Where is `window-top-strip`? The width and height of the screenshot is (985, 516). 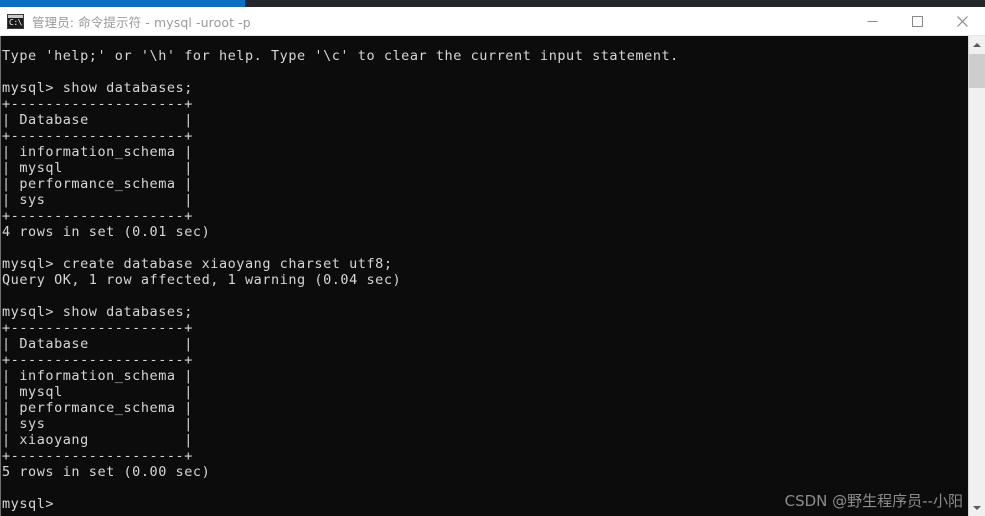 window-top-strip is located at coordinates (492, 3).